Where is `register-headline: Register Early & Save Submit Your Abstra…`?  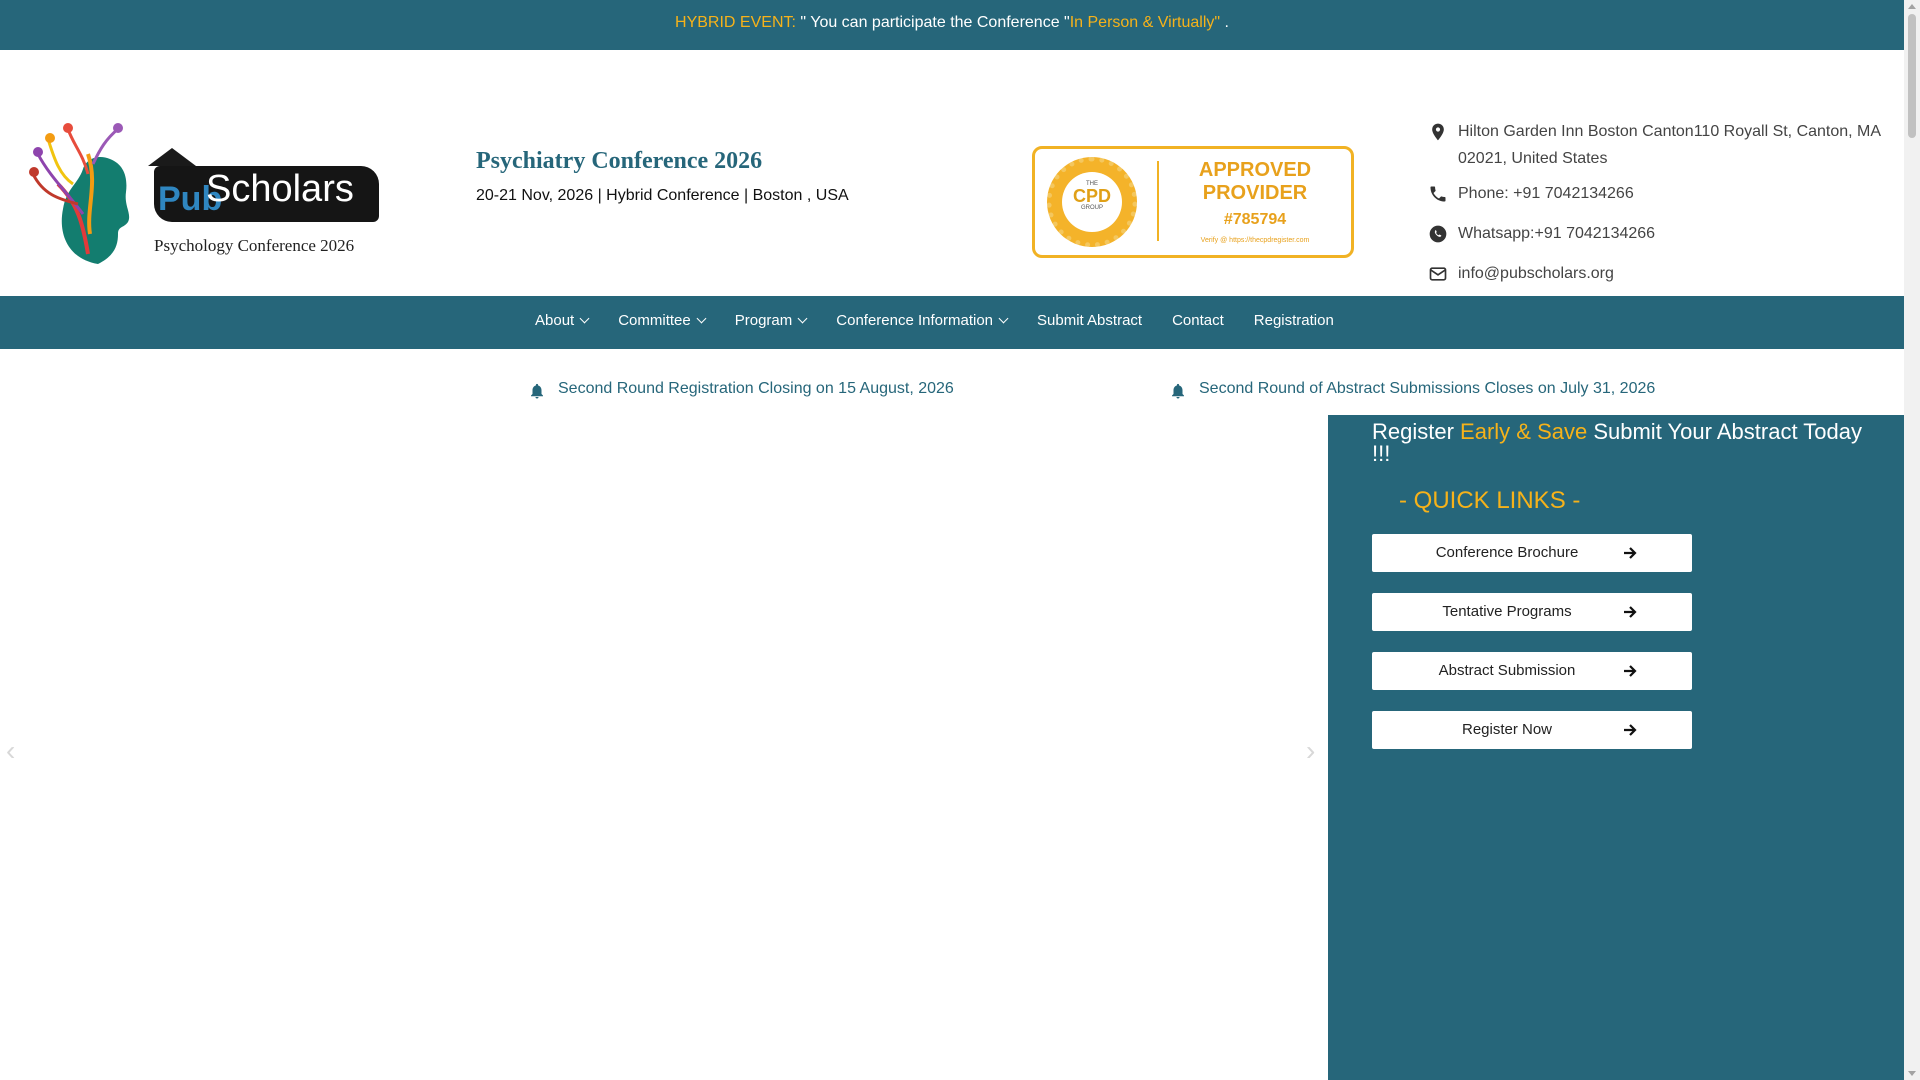 register-headline: Register Early & Save Submit Your Abstra… is located at coordinates (1617, 442).